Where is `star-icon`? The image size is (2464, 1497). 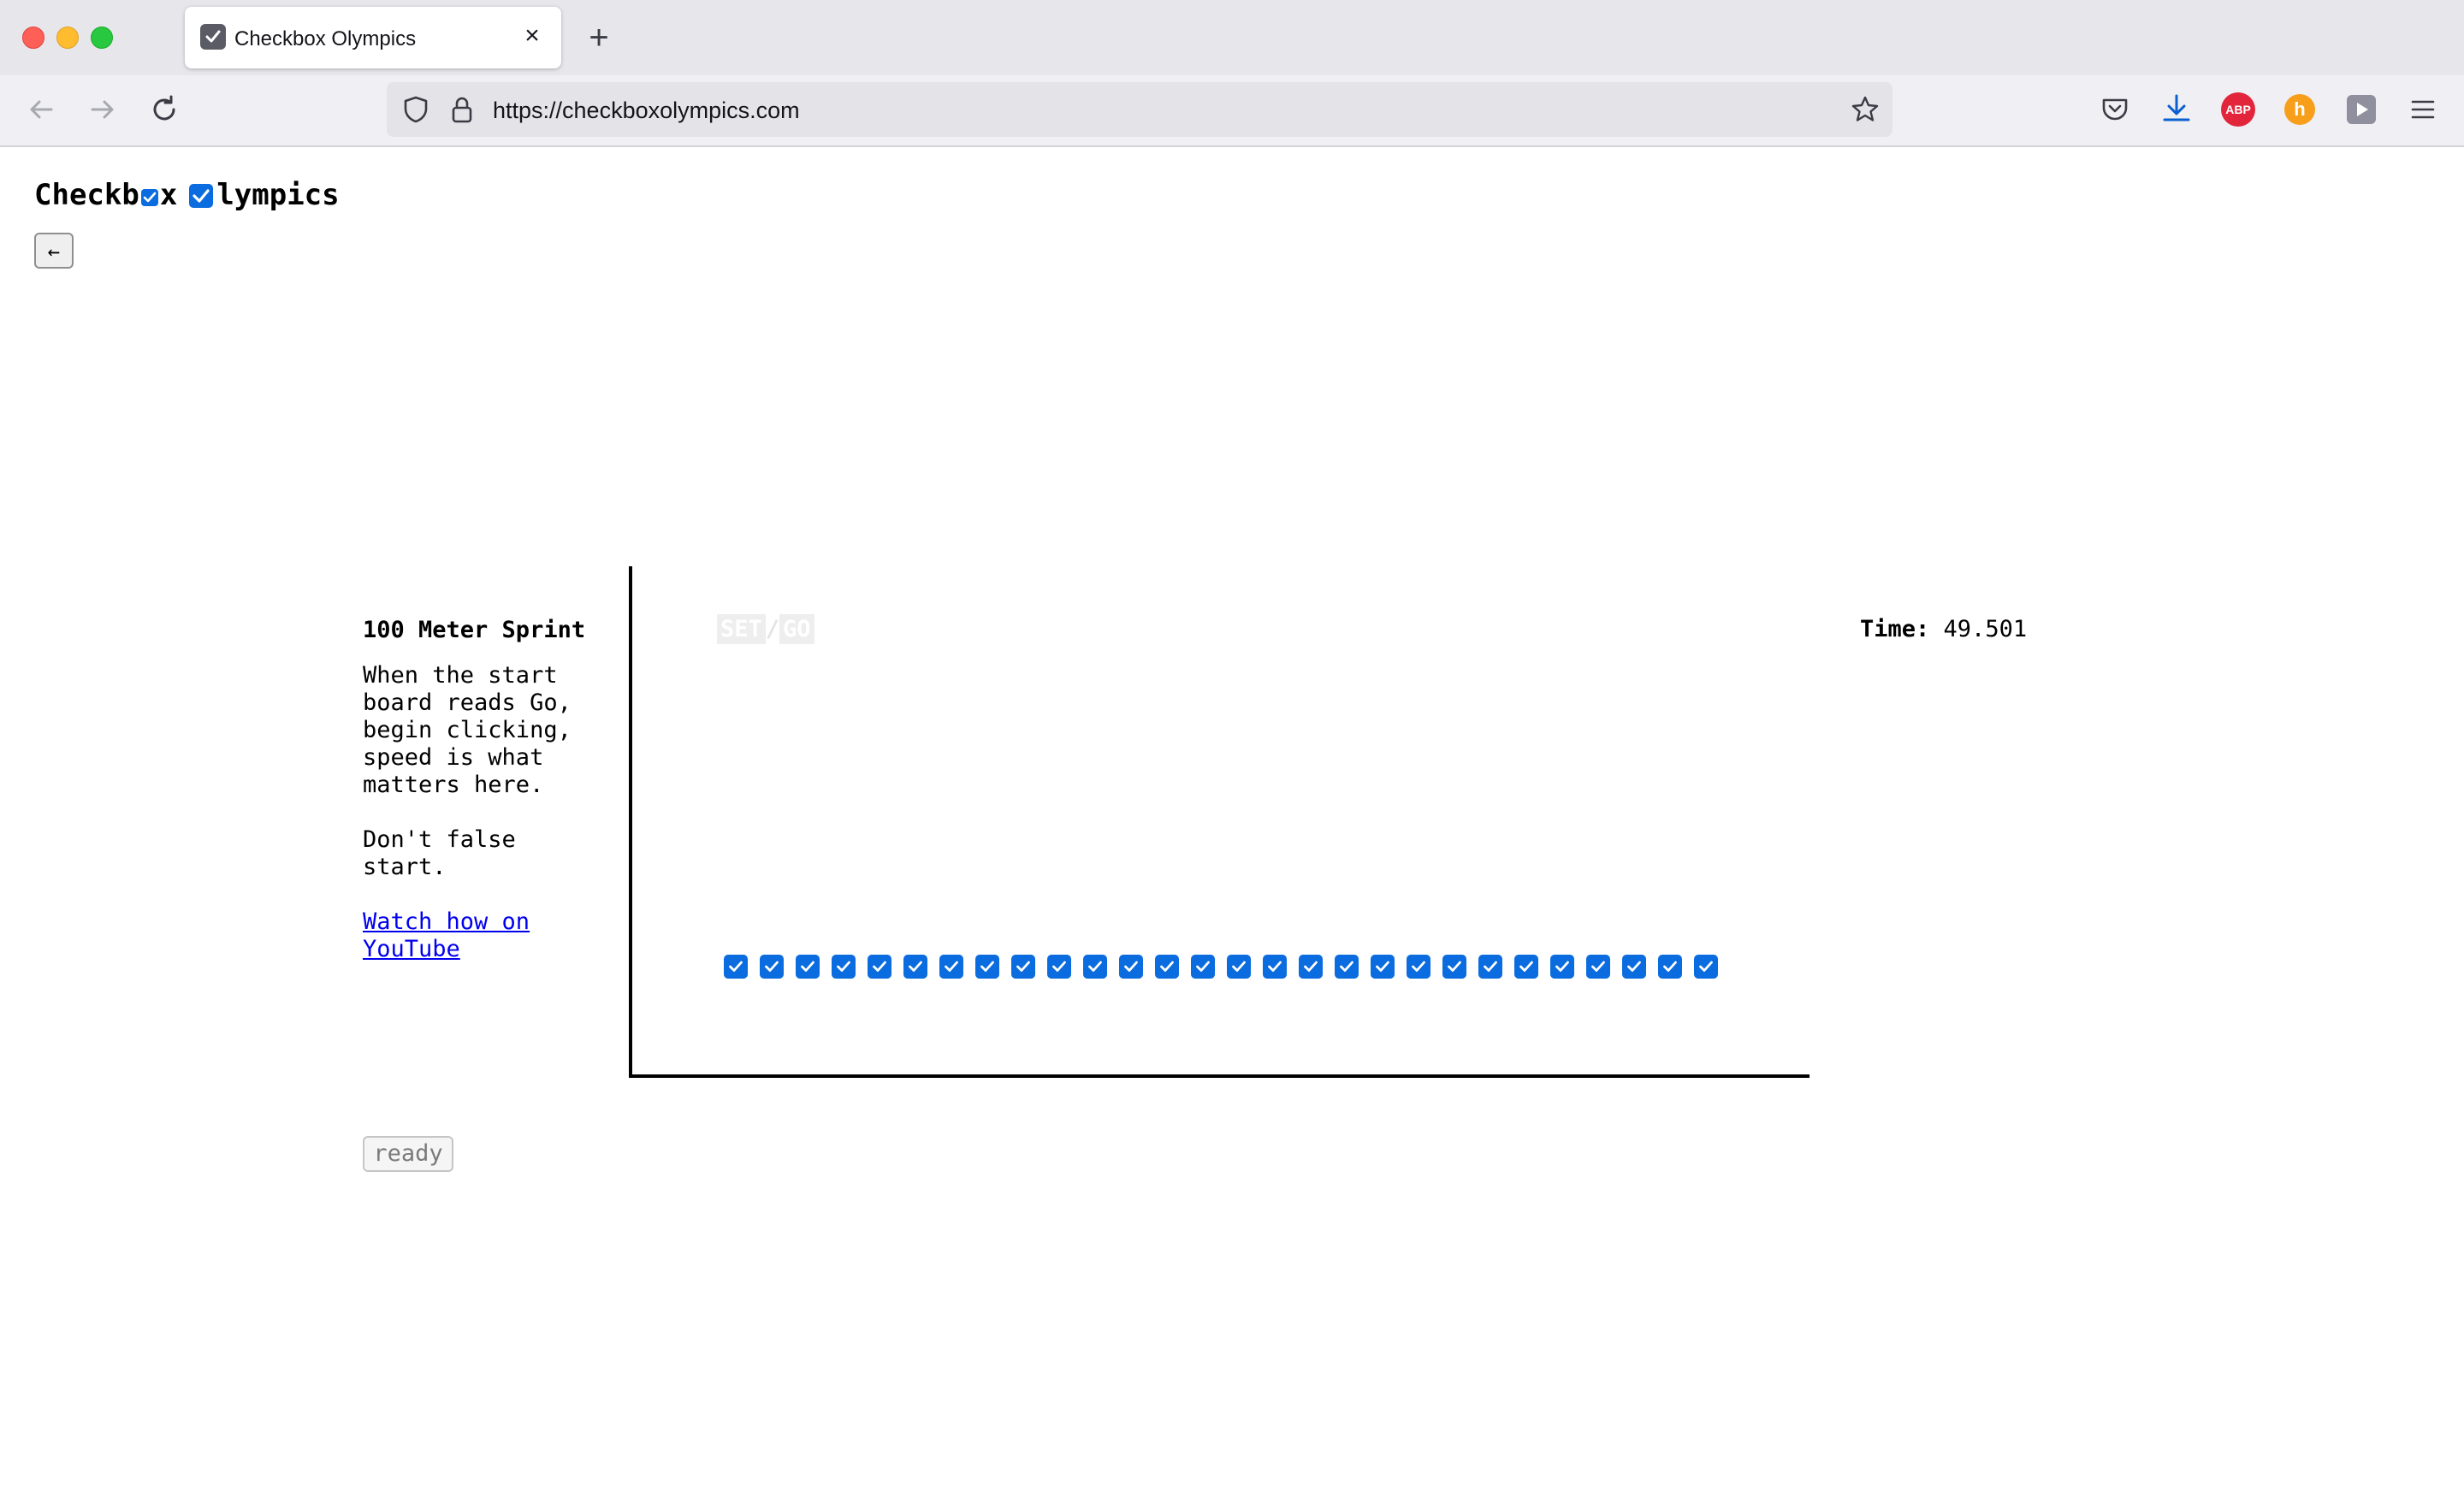
star-icon is located at coordinates (1865, 111).